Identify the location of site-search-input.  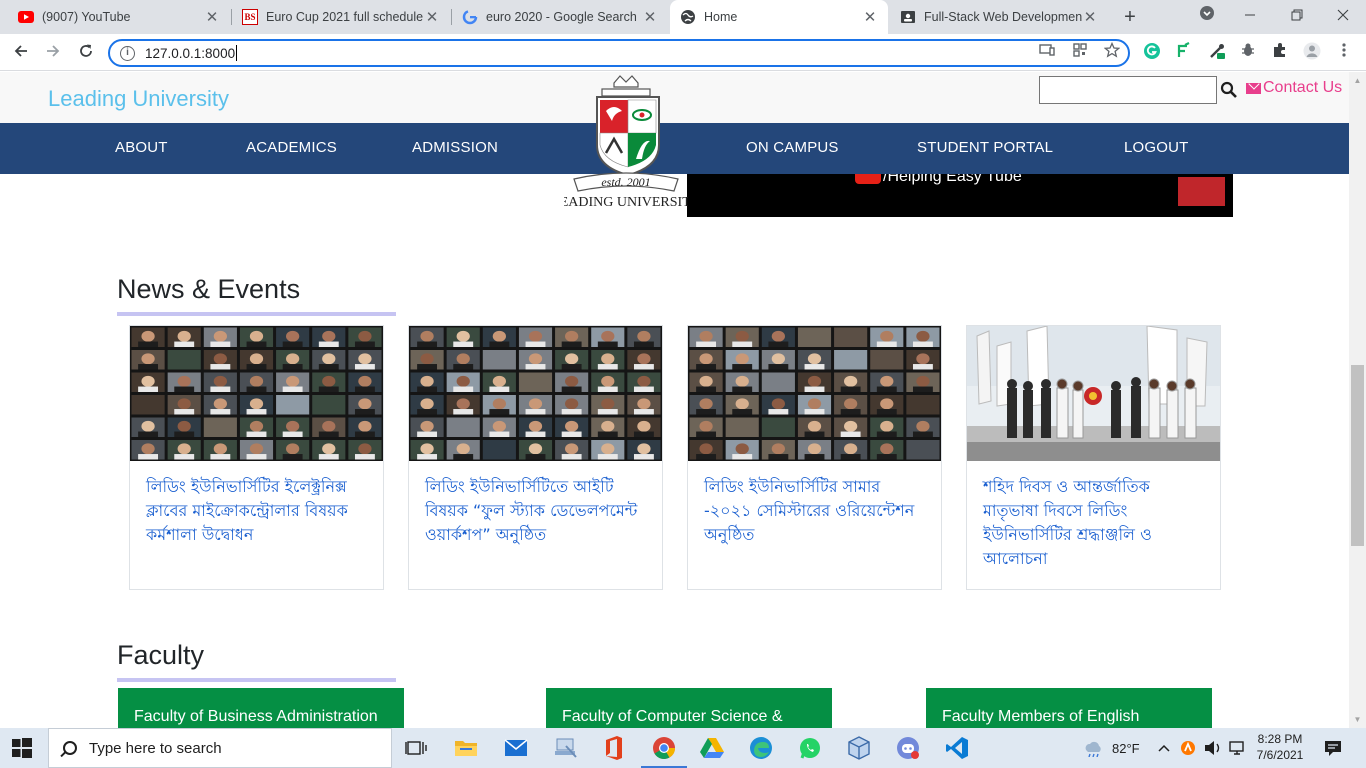
(1128, 90).